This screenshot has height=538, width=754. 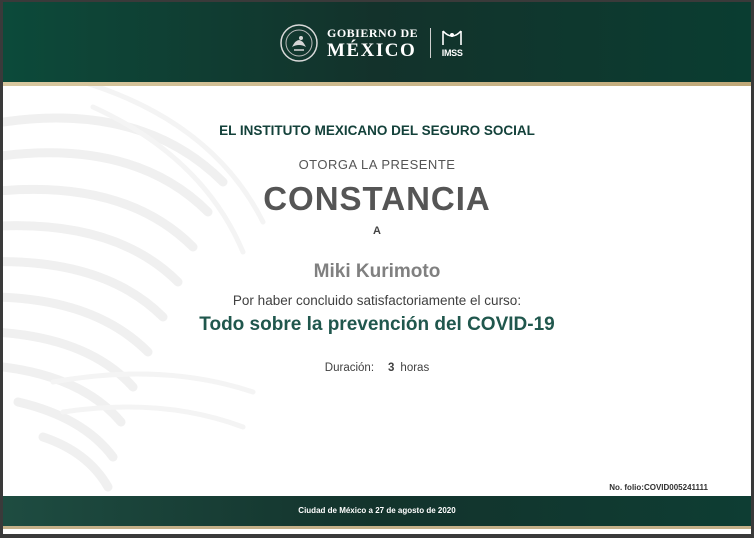 I want to click on mexico-text: MÉXICO, so click(x=372, y=50).